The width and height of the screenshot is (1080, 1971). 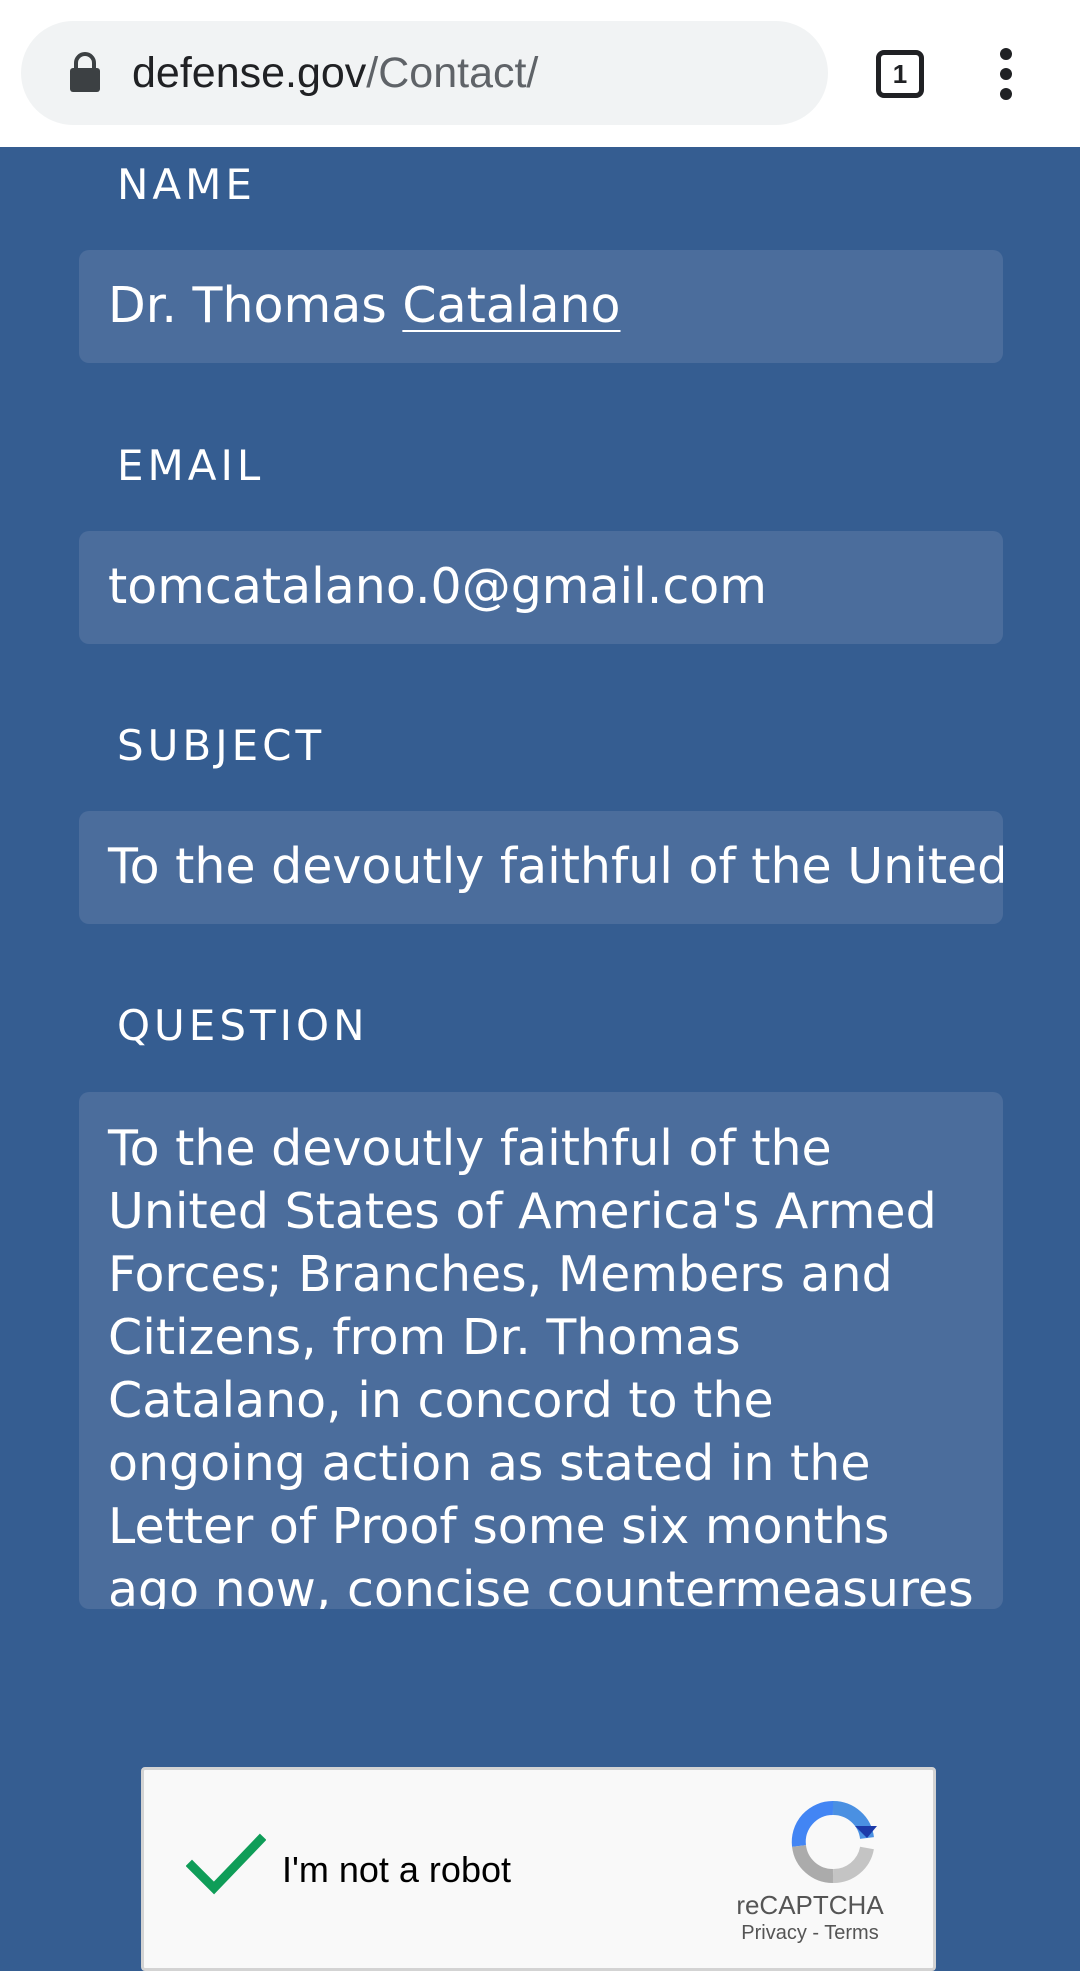 I want to click on url-text: defense.gov/Contact/, so click(x=335, y=73).